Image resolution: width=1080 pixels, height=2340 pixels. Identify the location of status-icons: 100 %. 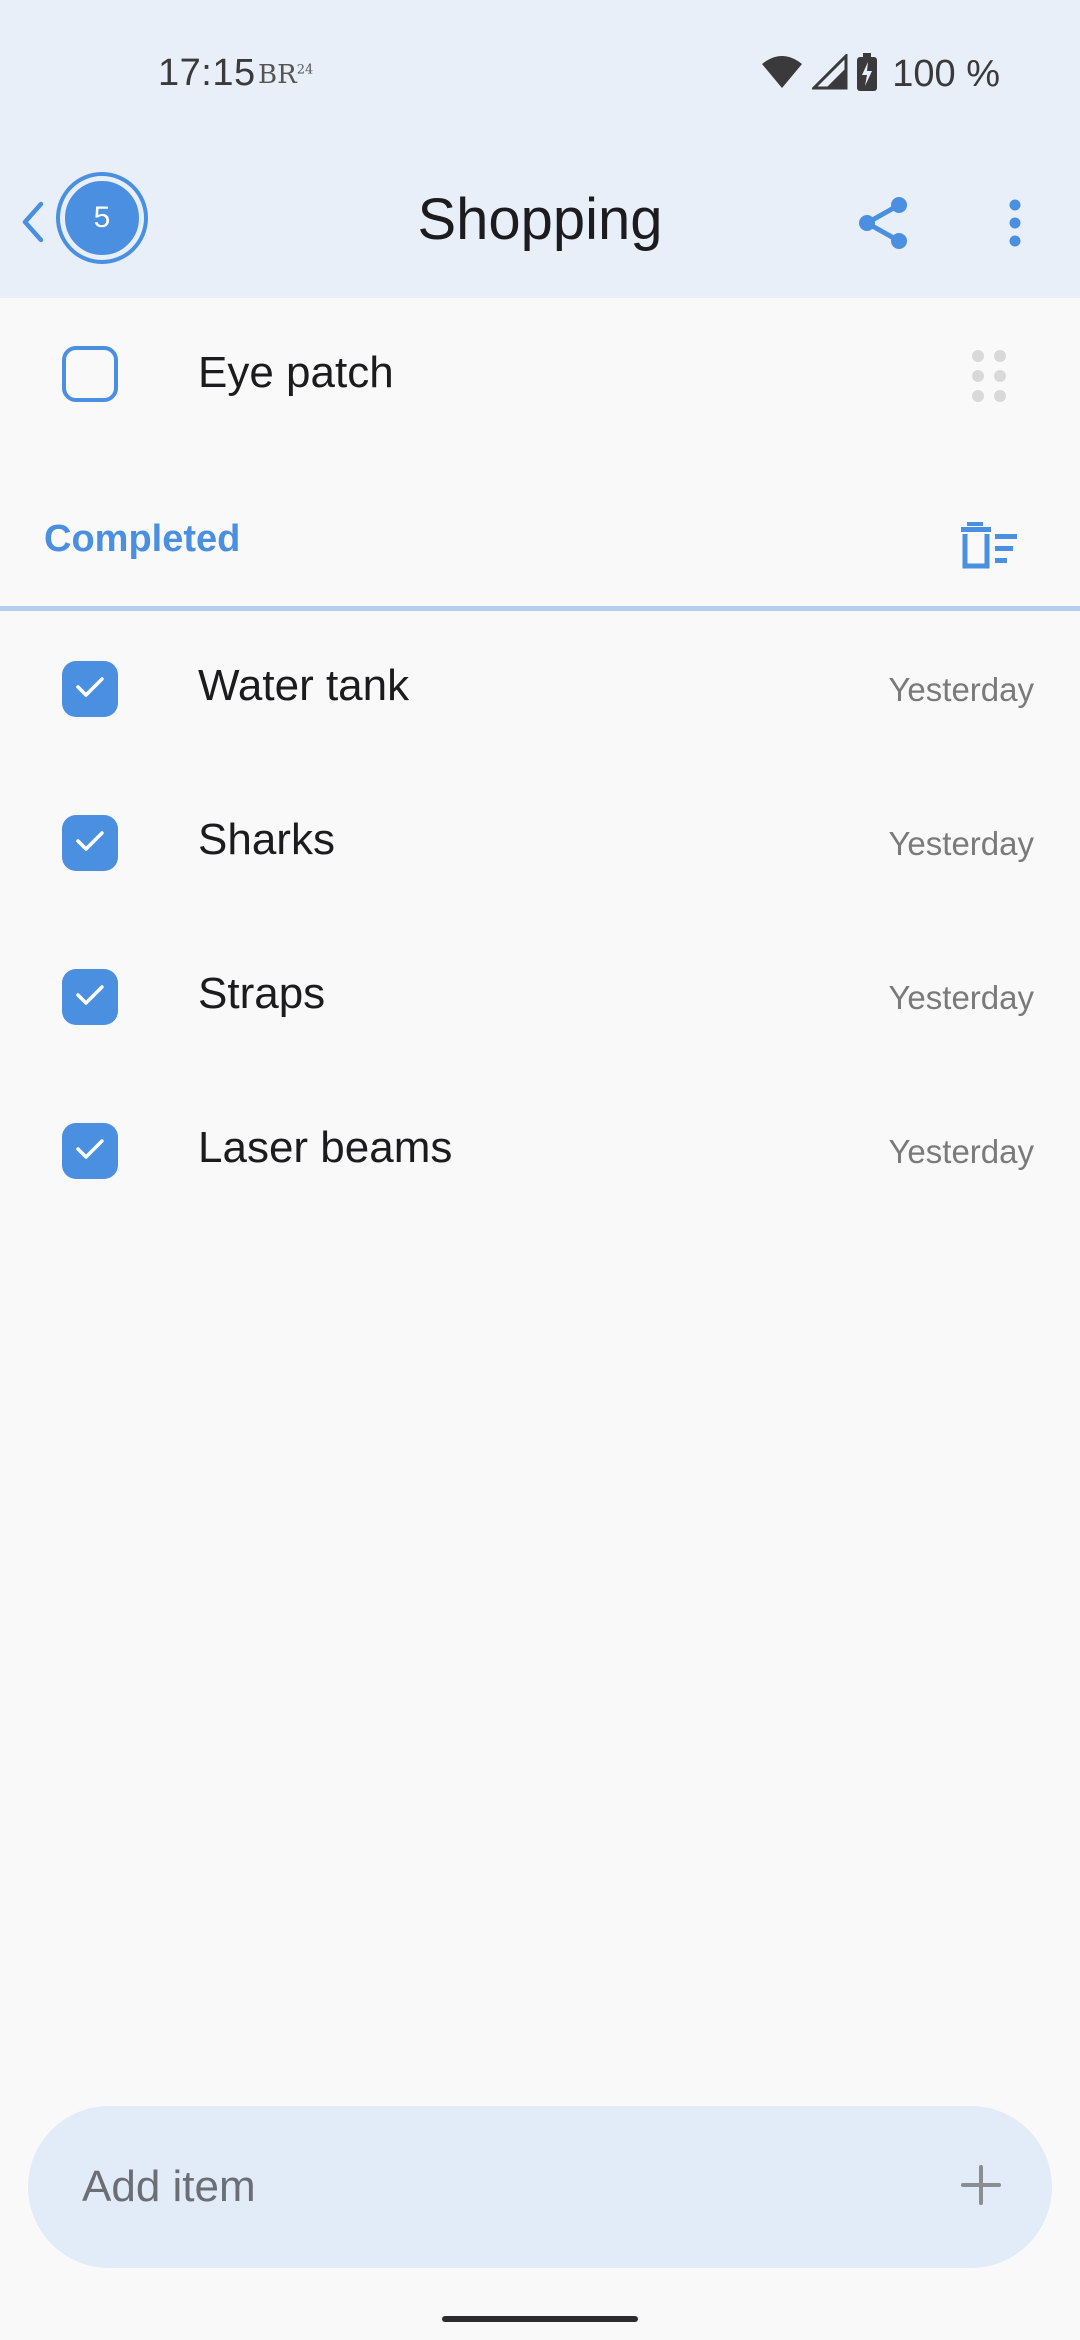
(880, 74).